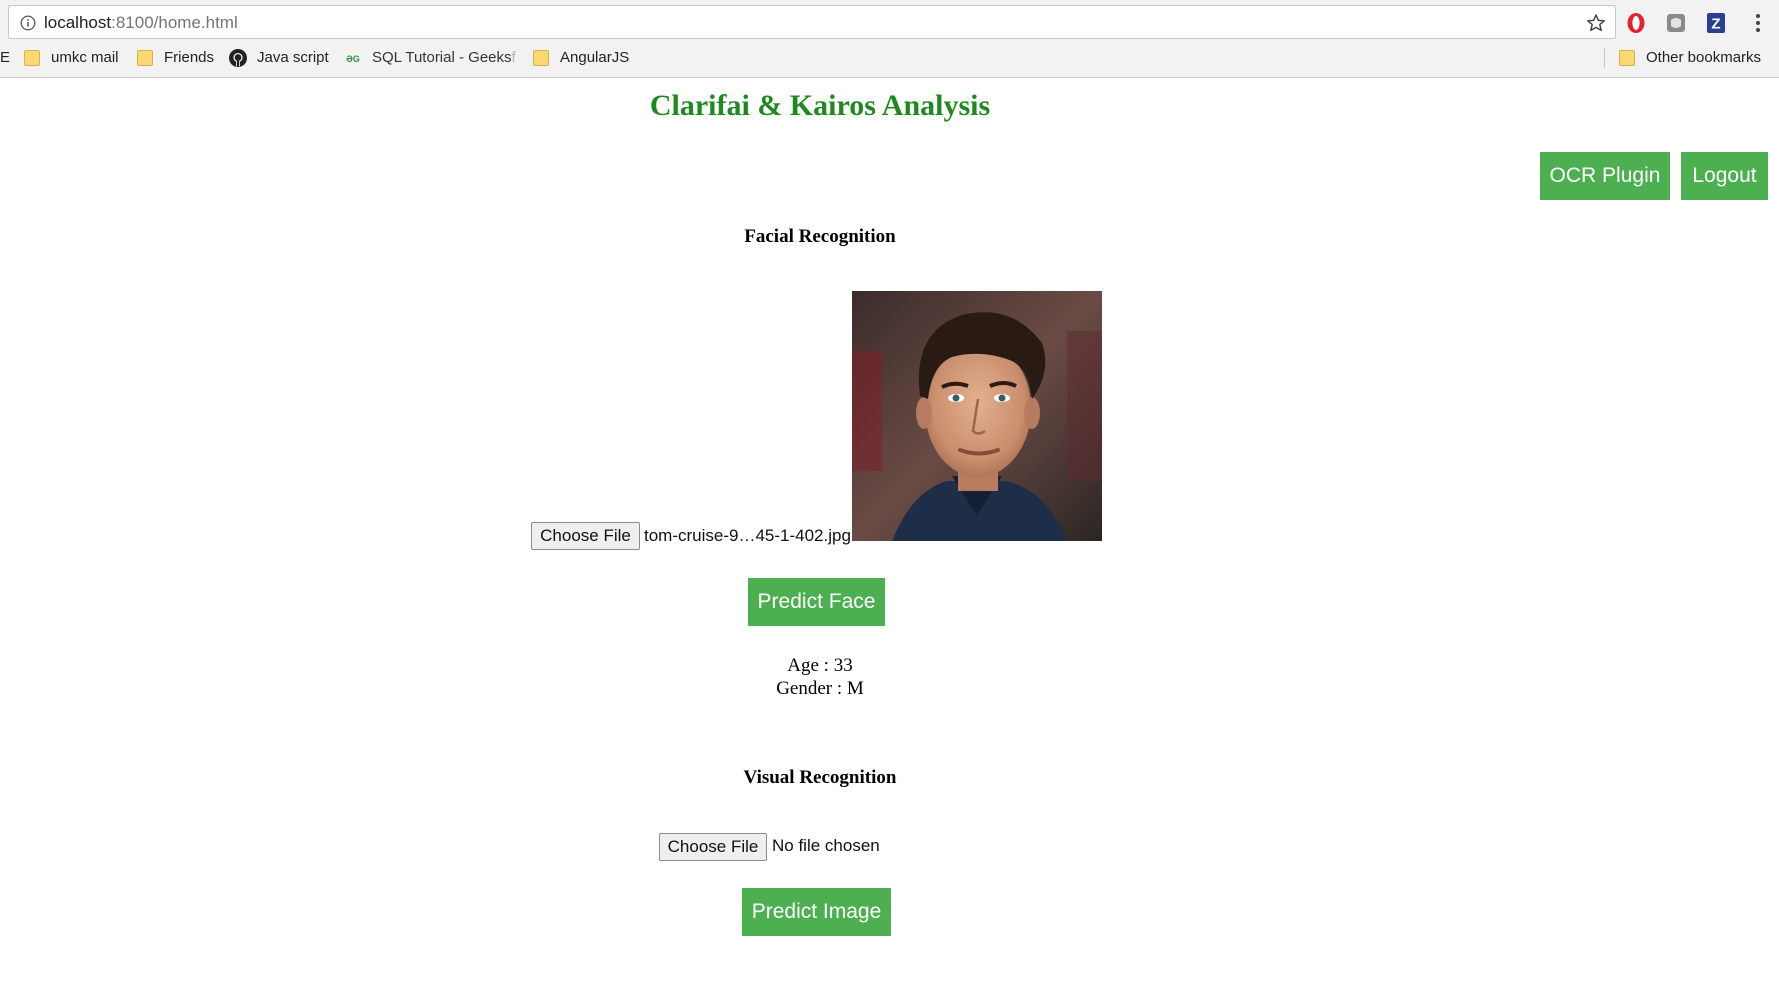 The image size is (1779, 982). Describe the element at coordinates (78, 22) in the screenshot. I see `url-host: localhost` at that location.